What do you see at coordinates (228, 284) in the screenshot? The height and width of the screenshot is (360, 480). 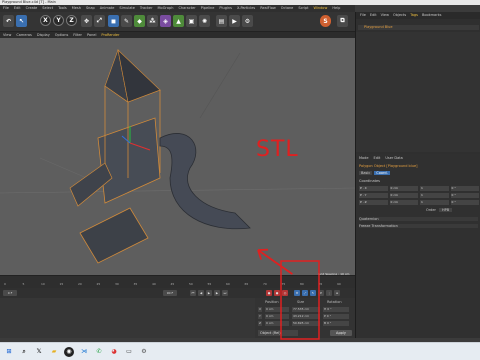 I see `timeline-tick: 60` at bounding box center [228, 284].